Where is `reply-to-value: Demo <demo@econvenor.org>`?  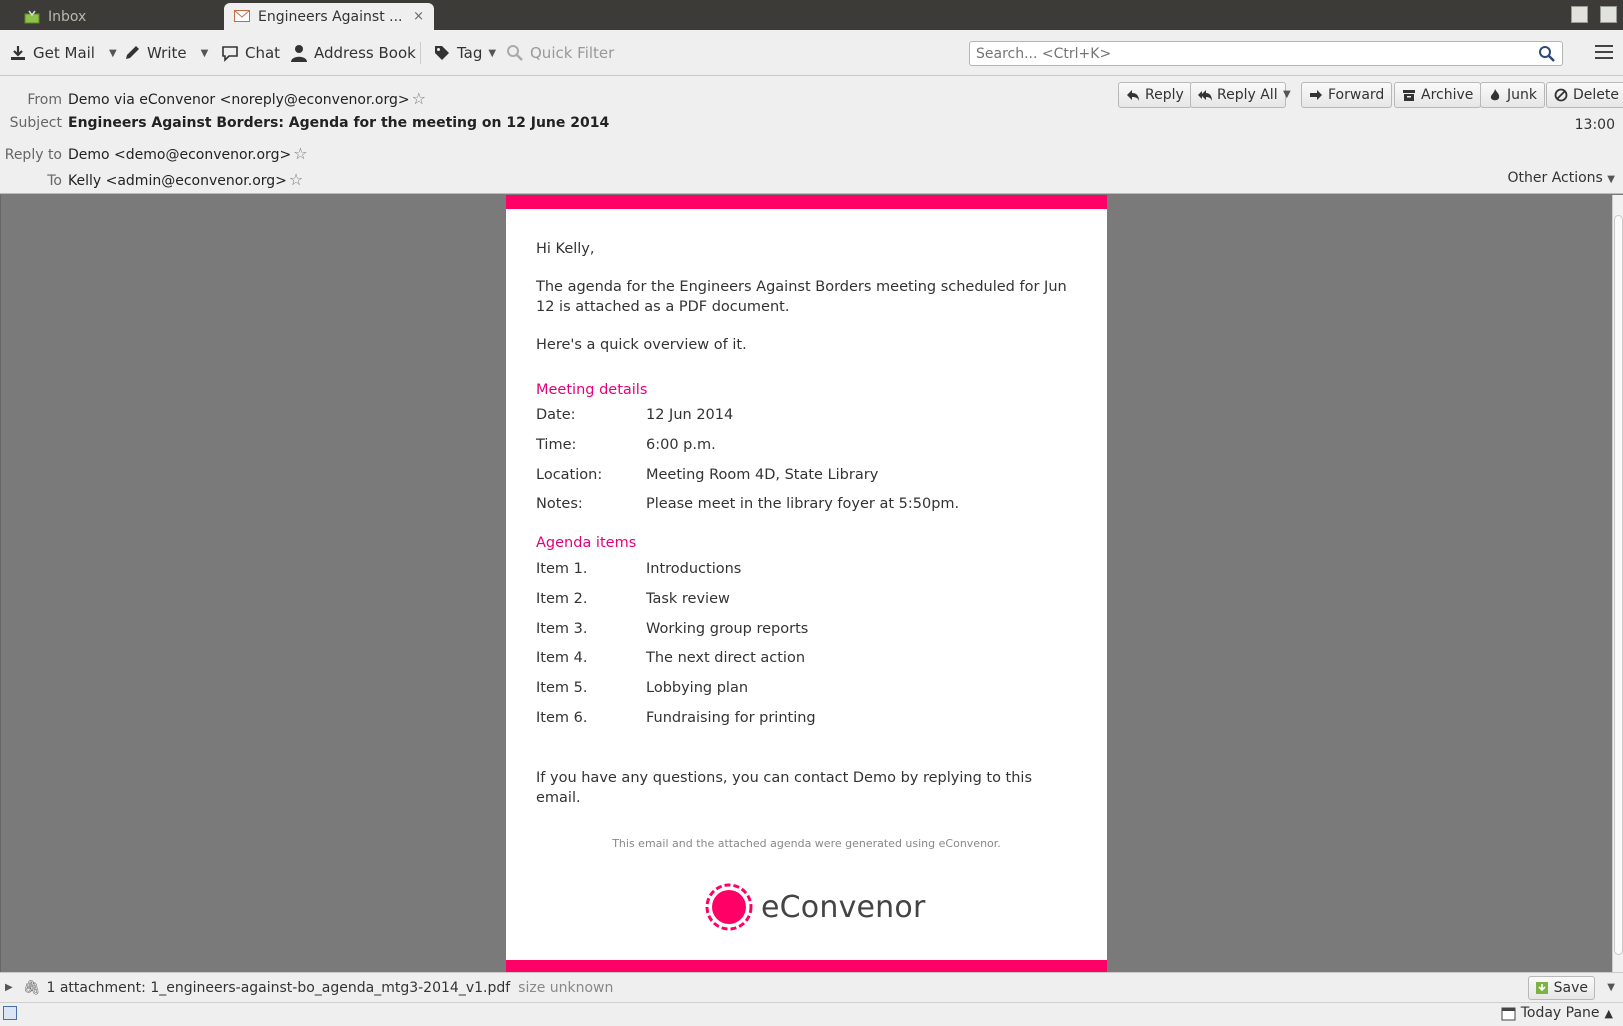 reply-to-value: Demo <demo@econvenor.org> is located at coordinates (179, 155).